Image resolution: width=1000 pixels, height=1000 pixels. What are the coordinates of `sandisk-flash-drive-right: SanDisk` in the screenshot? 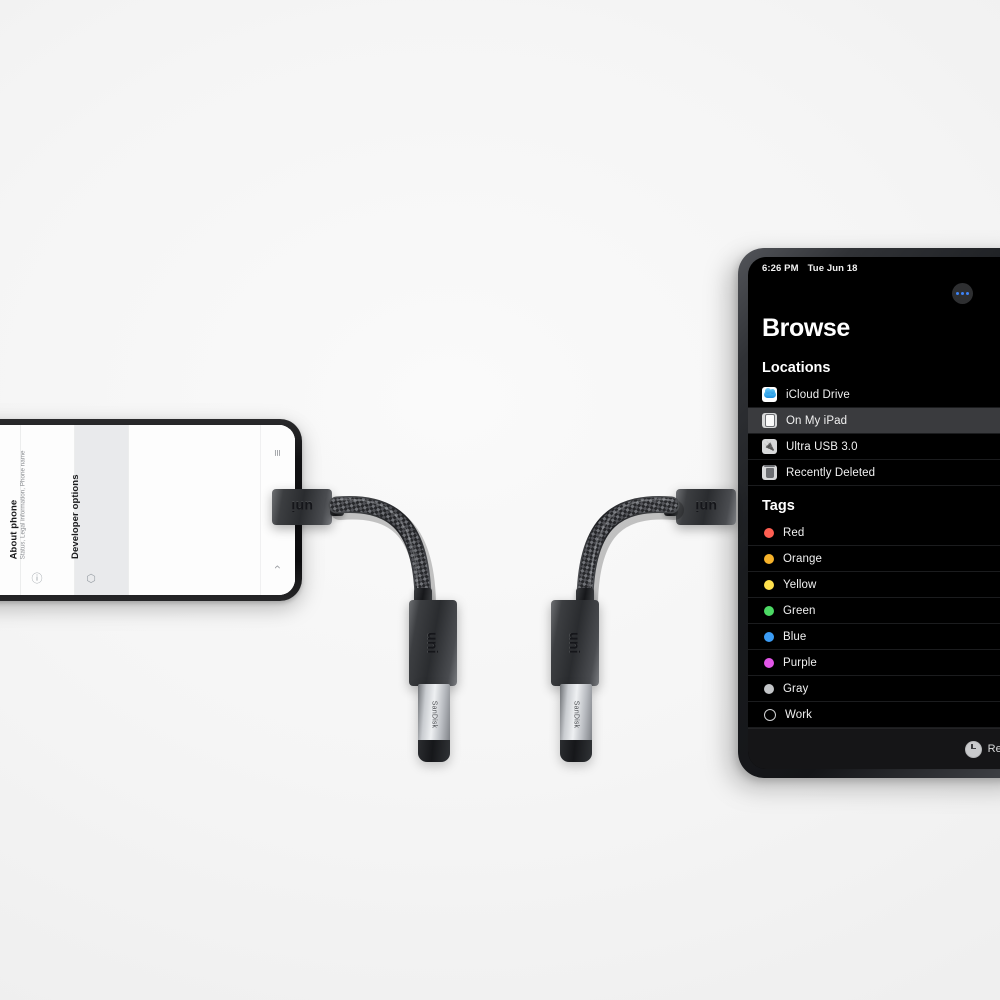 It's located at (576, 723).